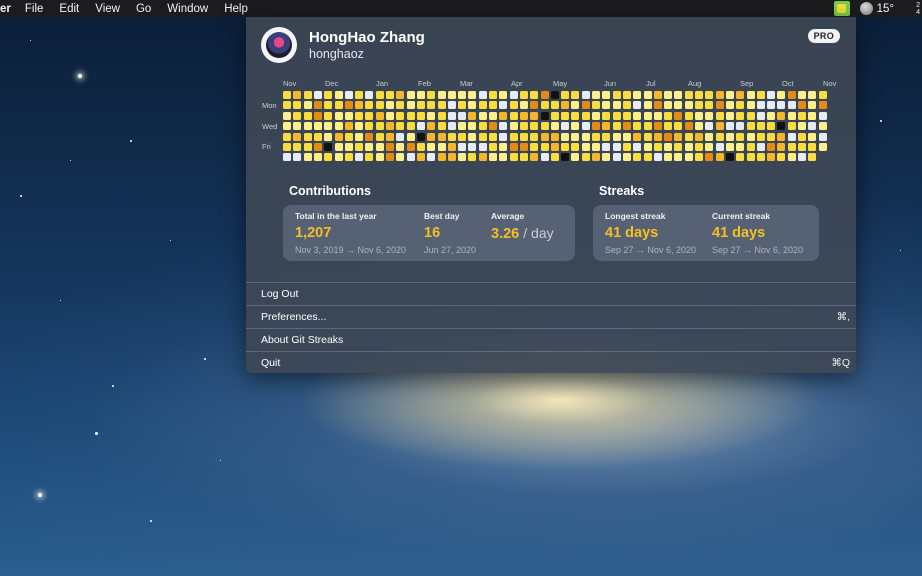 This screenshot has width=922, height=576. I want to click on menu-bar: er File Edit View Go Window Help 15° 2 4, so click(461, 8).